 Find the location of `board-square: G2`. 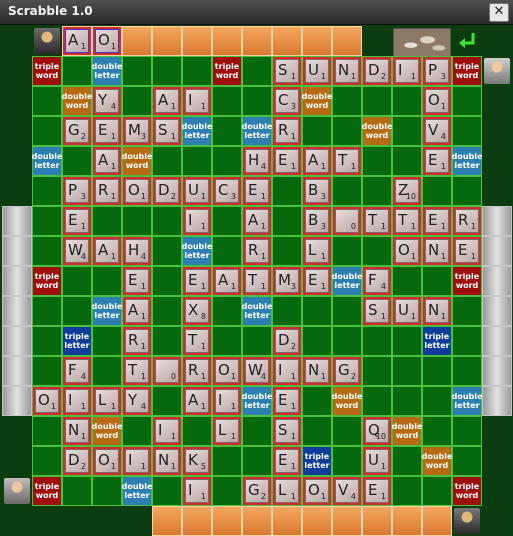

board-square: G2 is located at coordinates (77, 131).